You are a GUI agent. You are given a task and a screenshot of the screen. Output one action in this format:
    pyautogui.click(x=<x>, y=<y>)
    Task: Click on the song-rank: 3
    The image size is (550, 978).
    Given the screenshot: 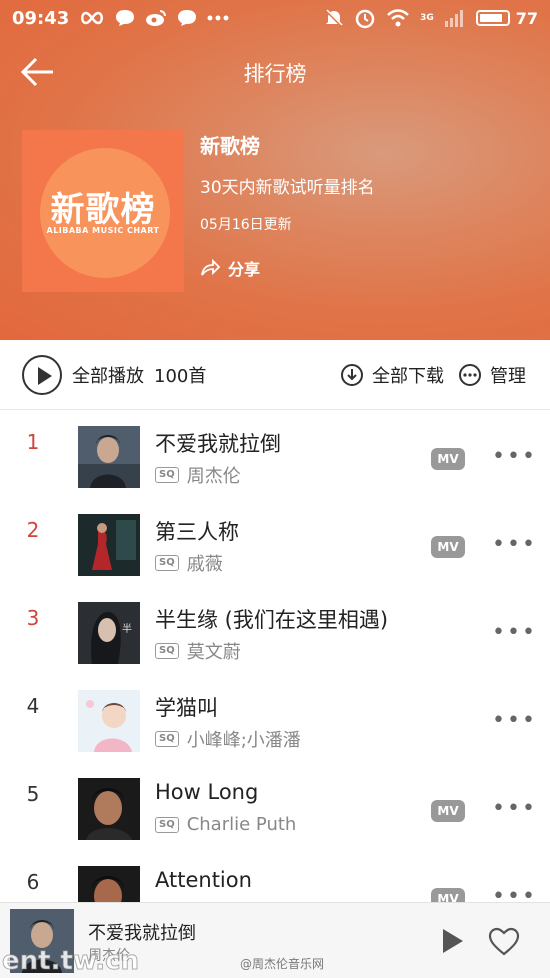 What is the action you would take?
    pyautogui.click(x=33, y=618)
    